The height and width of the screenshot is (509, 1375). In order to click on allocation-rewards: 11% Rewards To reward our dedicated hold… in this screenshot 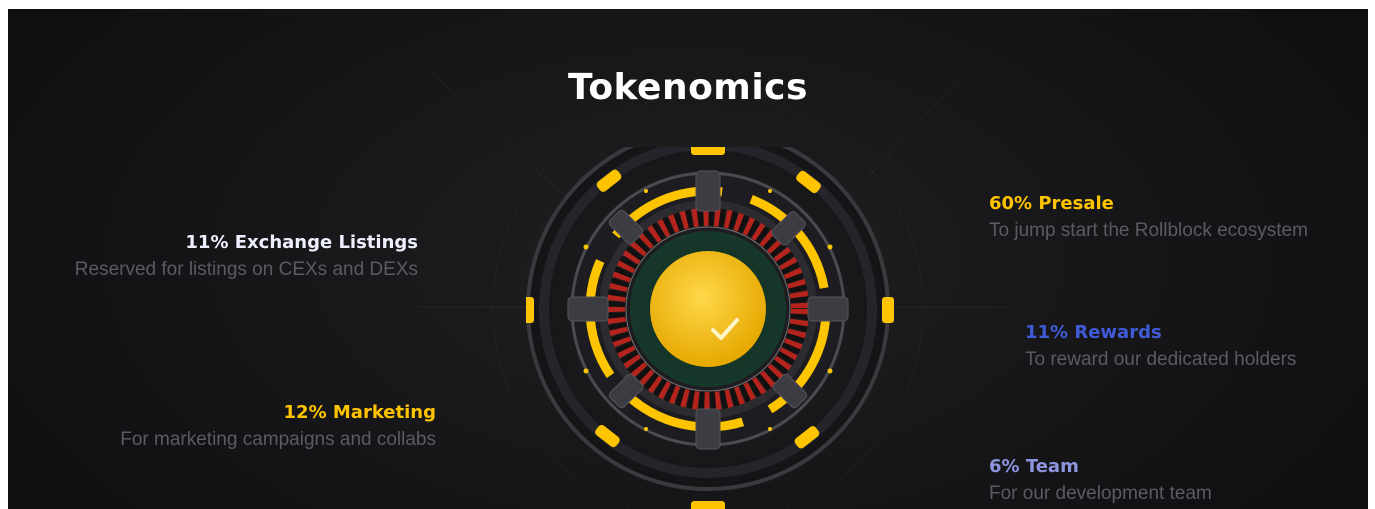, I will do `click(1160, 346)`.